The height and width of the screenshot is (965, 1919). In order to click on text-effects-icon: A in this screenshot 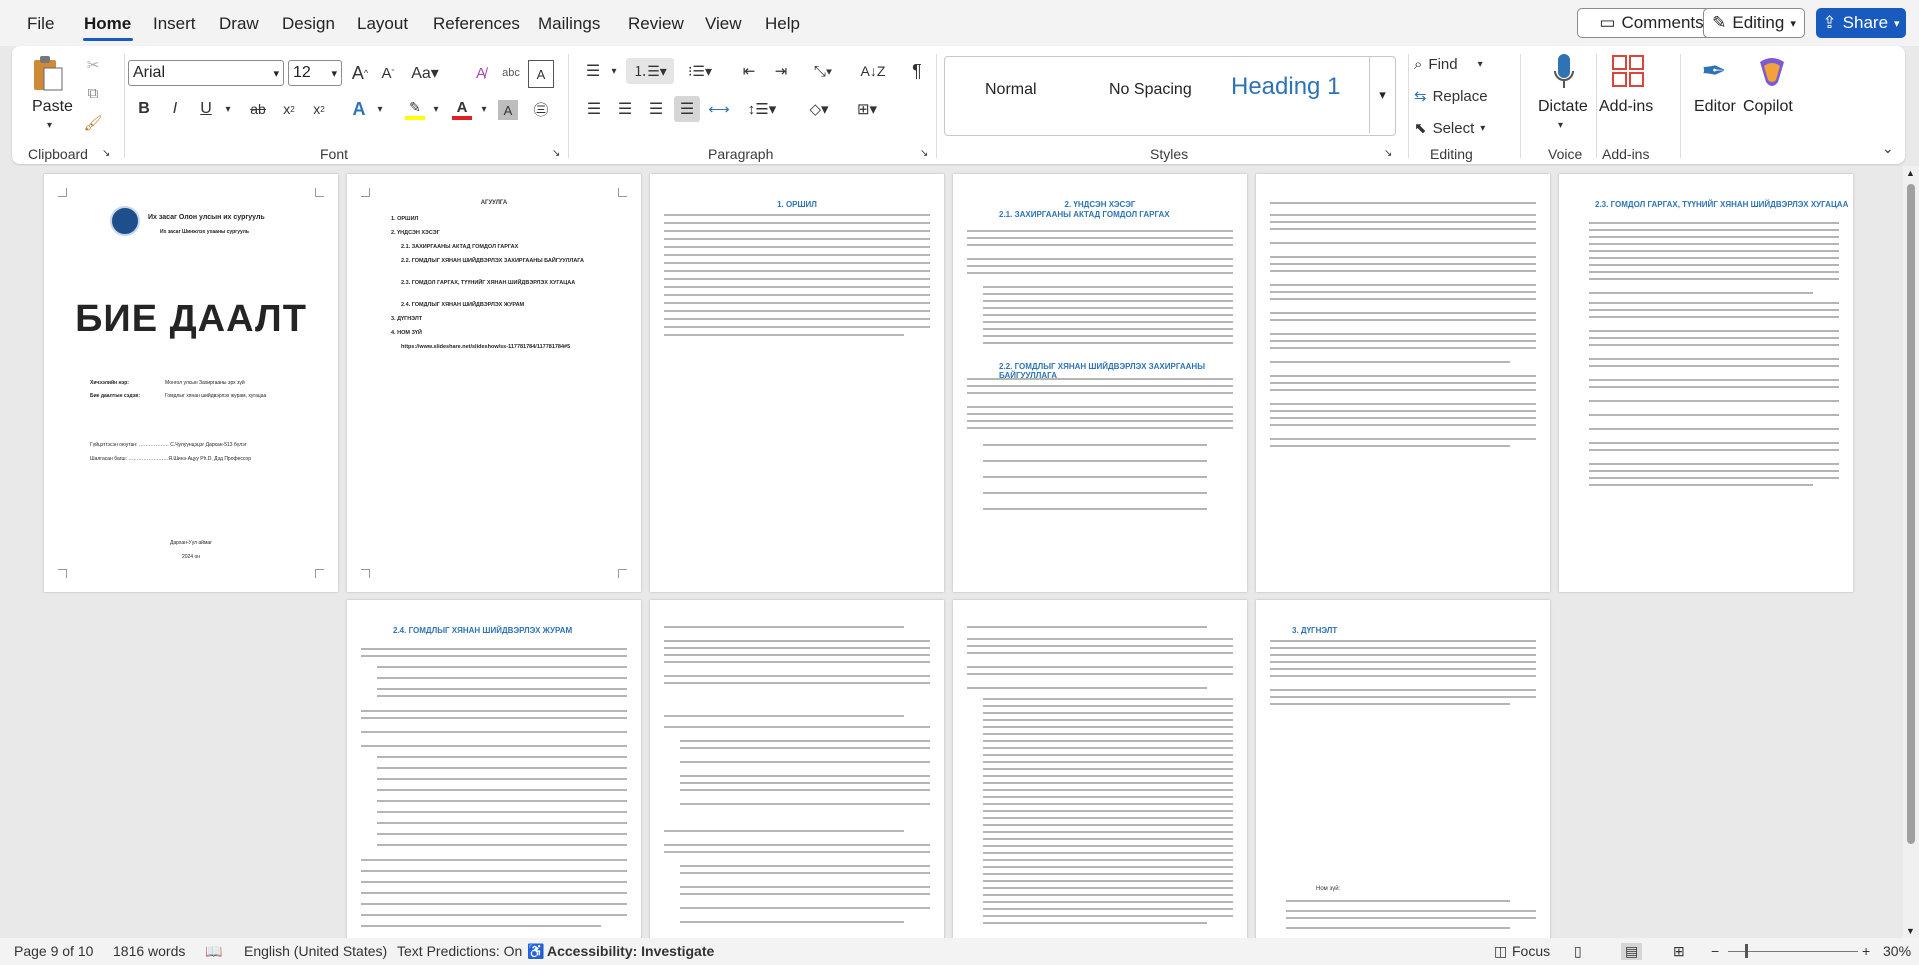, I will do `click(359, 109)`.